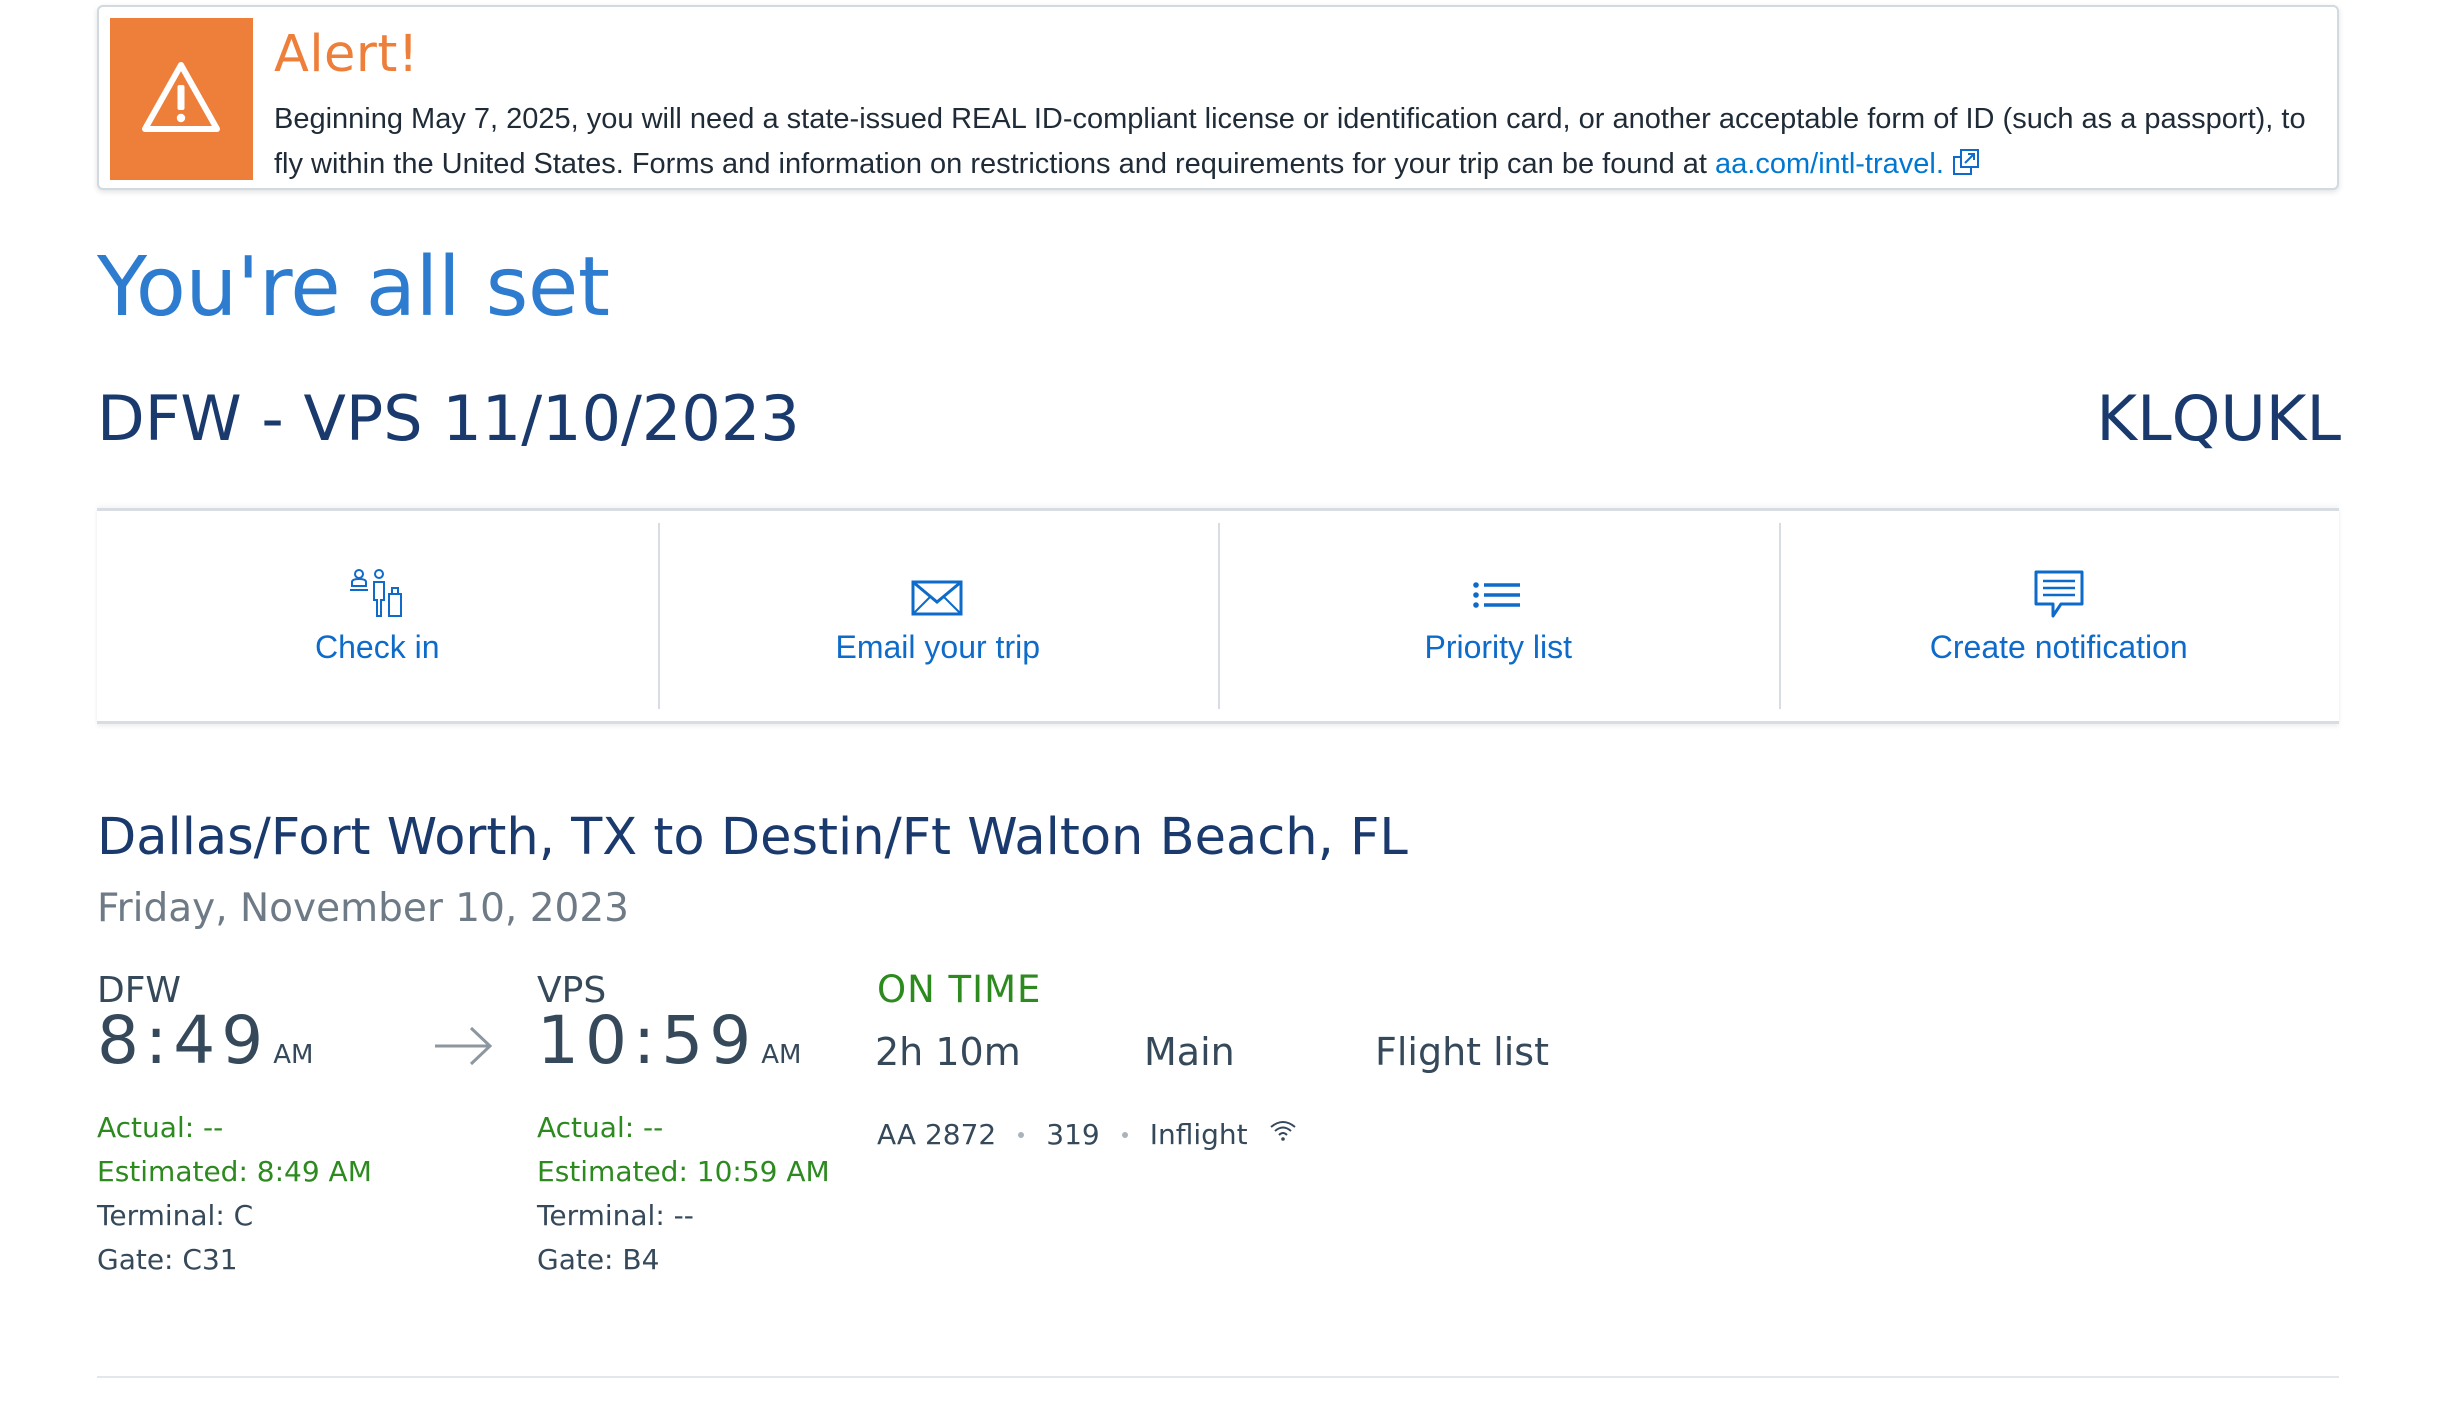 The height and width of the screenshot is (1402, 2438). I want to click on intl-travel-link: aa.com/intl-travel., so click(1829, 164).